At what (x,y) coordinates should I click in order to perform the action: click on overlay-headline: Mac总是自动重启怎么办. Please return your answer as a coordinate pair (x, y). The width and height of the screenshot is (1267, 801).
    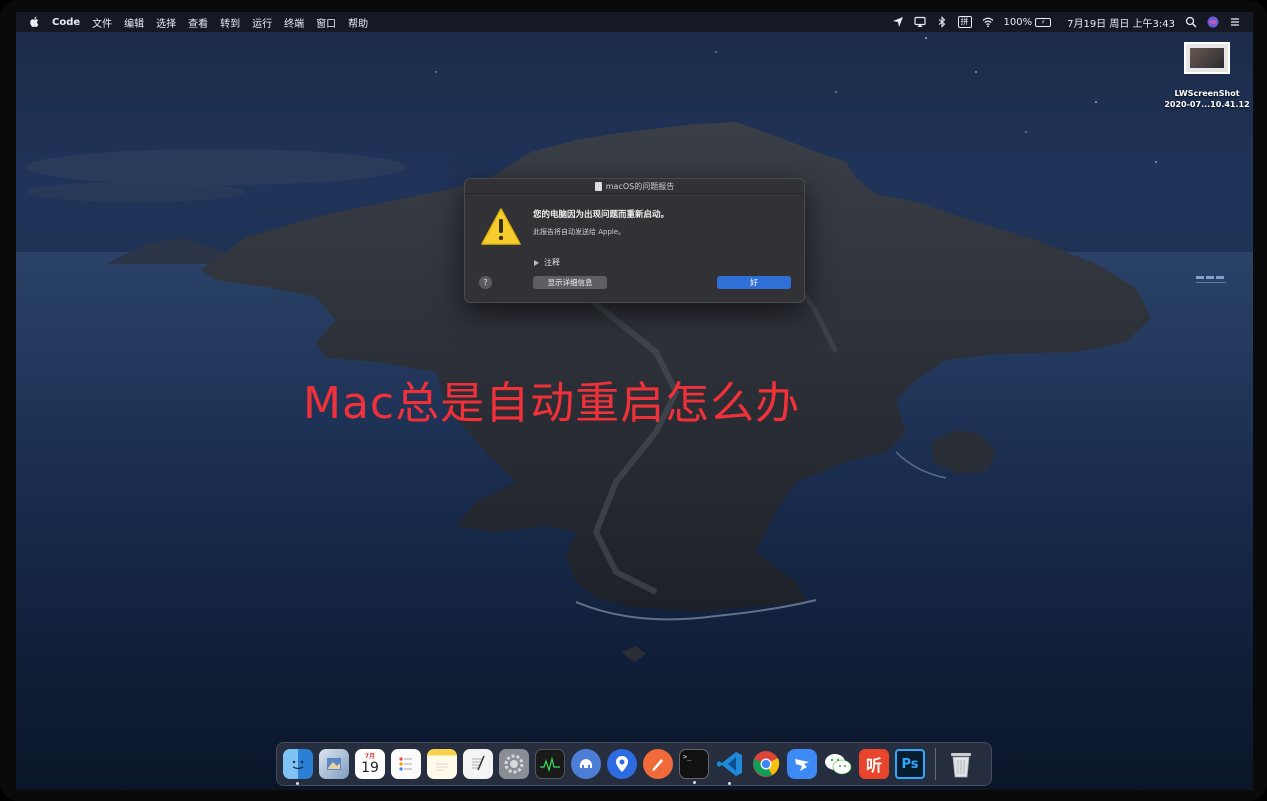
    Looking at the image, I should click on (552, 403).